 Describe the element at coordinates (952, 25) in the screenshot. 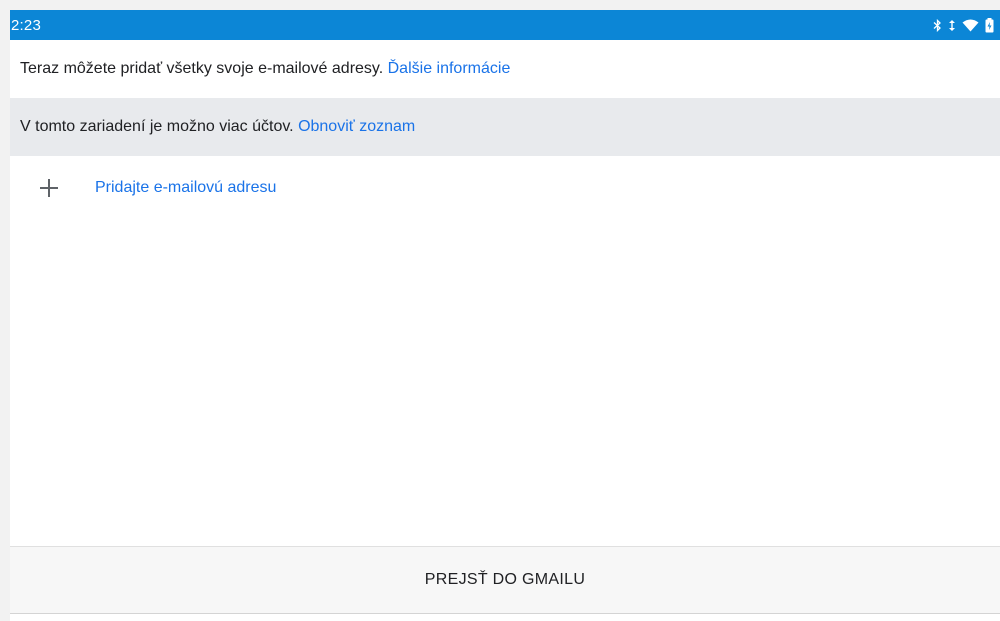

I see `data-arrows-icon` at that location.